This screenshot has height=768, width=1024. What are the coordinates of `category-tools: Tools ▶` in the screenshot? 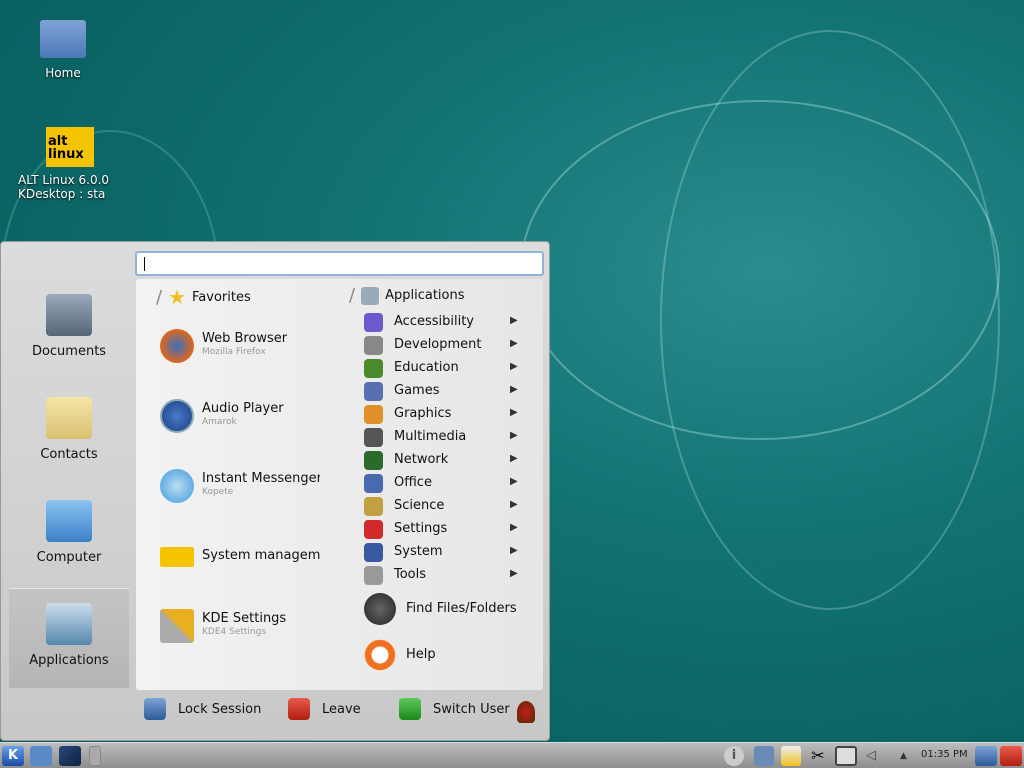 It's located at (444, 575).